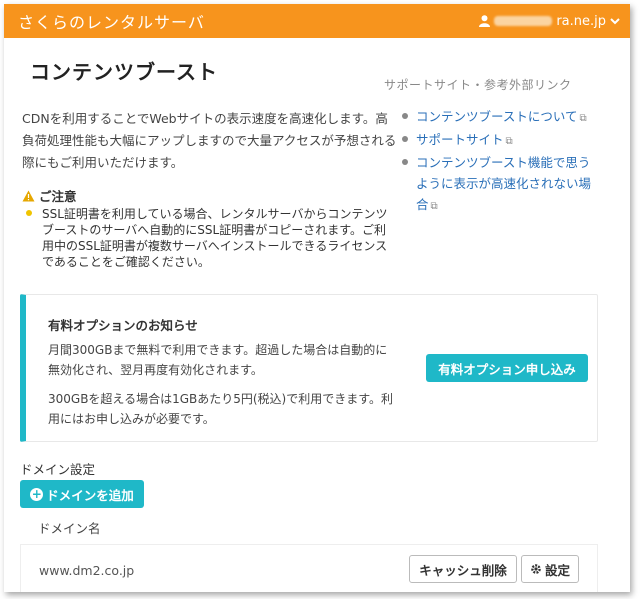 This screenshot has height=599, width=640. Describe the element at coordinates (29, 213) in the screenshot. I see `bullet-icon` at that location.